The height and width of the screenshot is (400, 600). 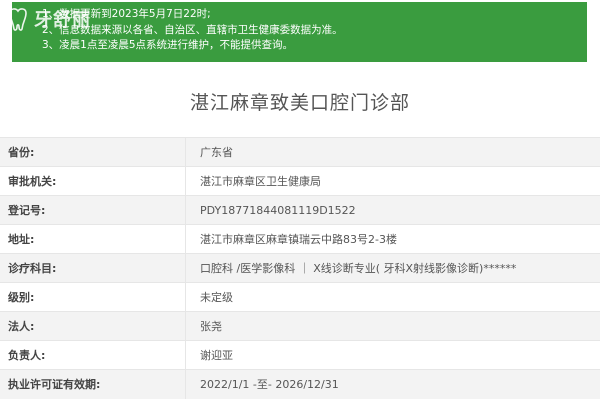 What do you see at coordinates (392, 268) in the screenshot?
I see `row-value: 口腔科 /医学影像科 ｜ X线诊断专业( 牙科X射线影像诊断)******` at bounding box center [392, 268].